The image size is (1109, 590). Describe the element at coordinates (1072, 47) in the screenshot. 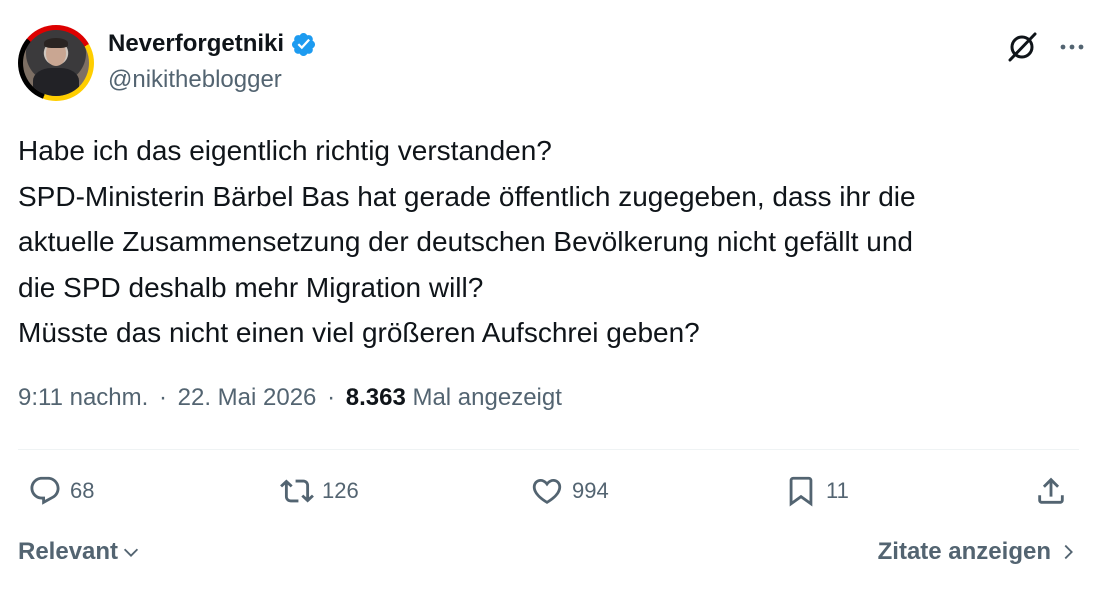

I see `more-icon` at that location.